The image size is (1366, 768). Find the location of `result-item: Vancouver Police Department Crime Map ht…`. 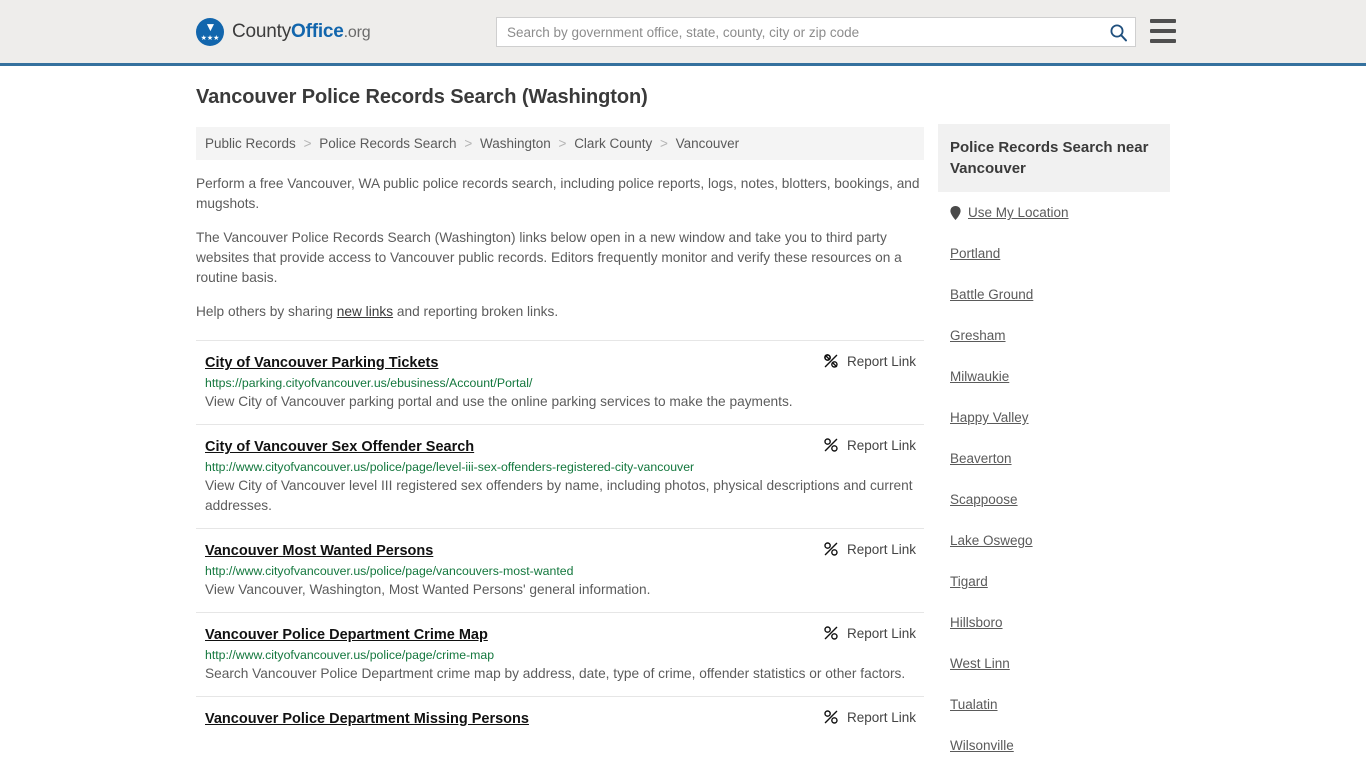

result-item: Vancouver Police Department Crime Map ht… is located at coordinates (560, 654).